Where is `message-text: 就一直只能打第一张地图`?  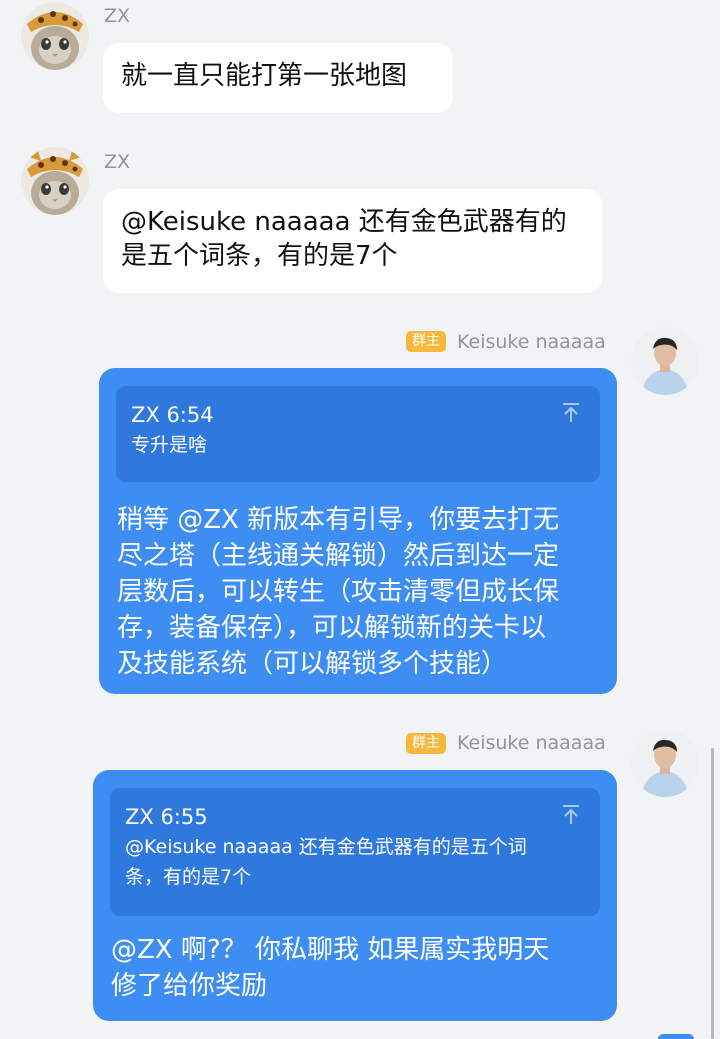
message-text: 就一直只能打第一张地图 is located at coordinates (264, 76).